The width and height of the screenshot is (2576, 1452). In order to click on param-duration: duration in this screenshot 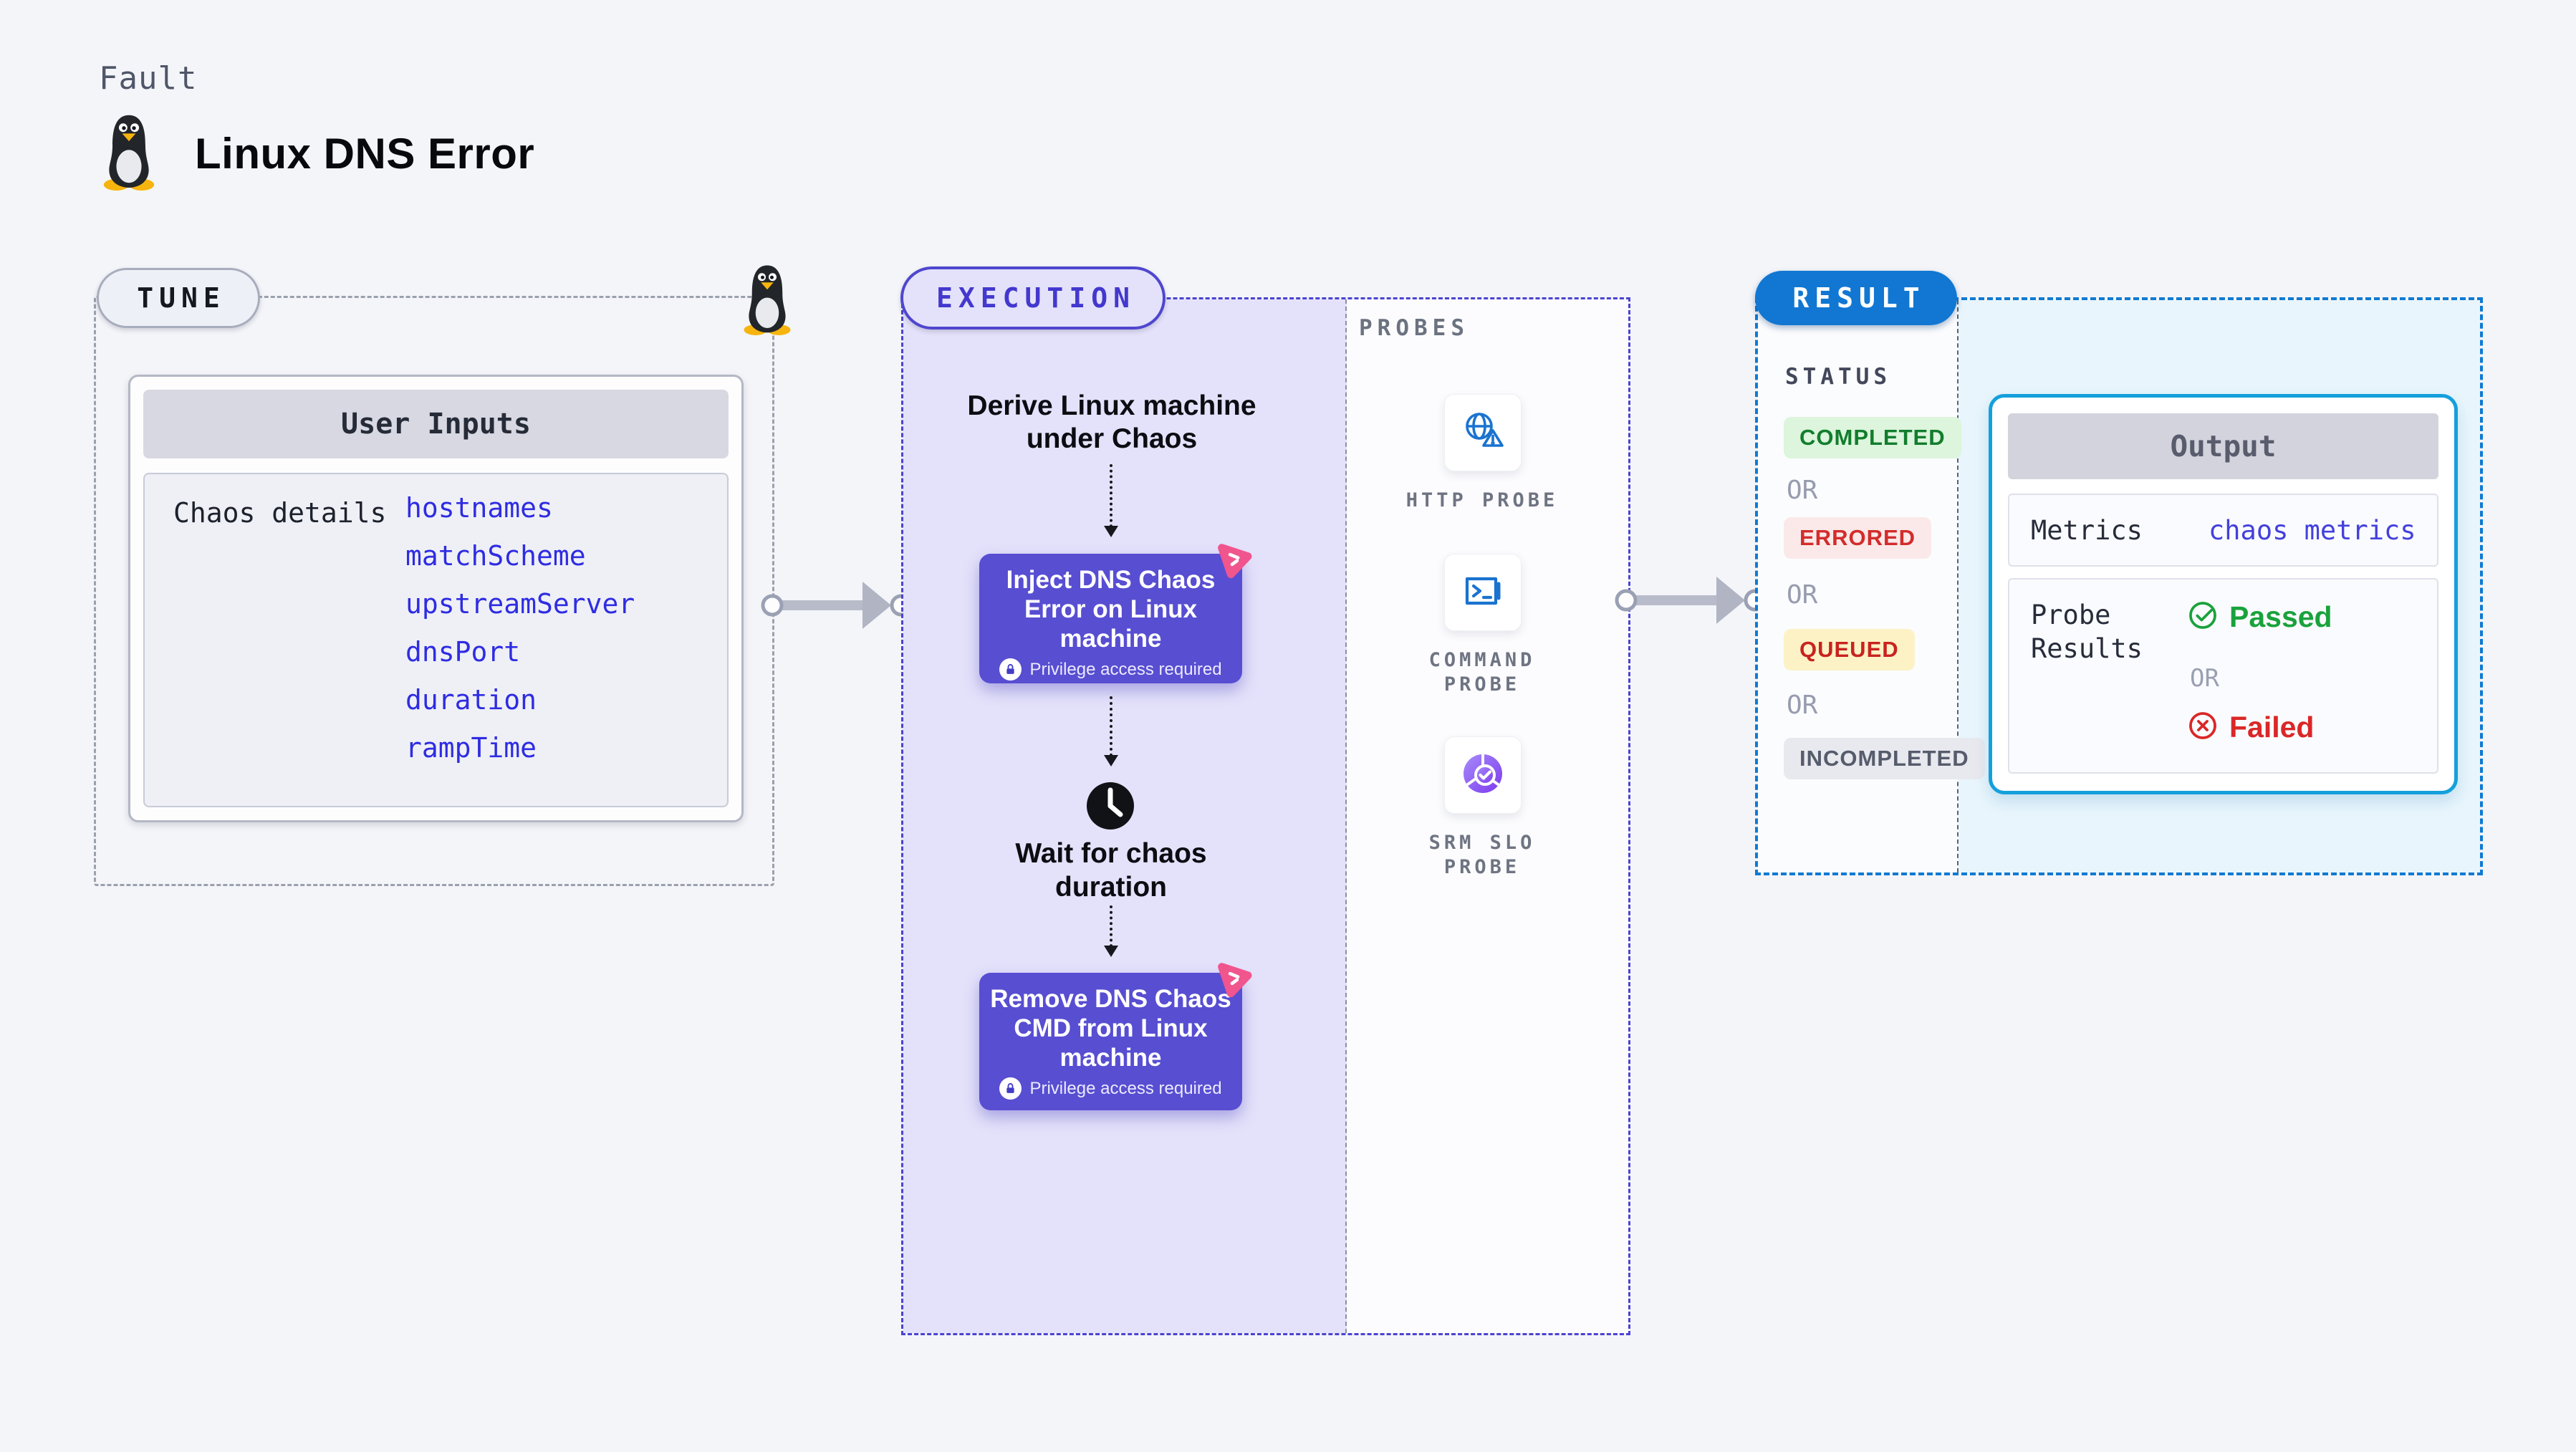, I will do `click(471, 700)`.